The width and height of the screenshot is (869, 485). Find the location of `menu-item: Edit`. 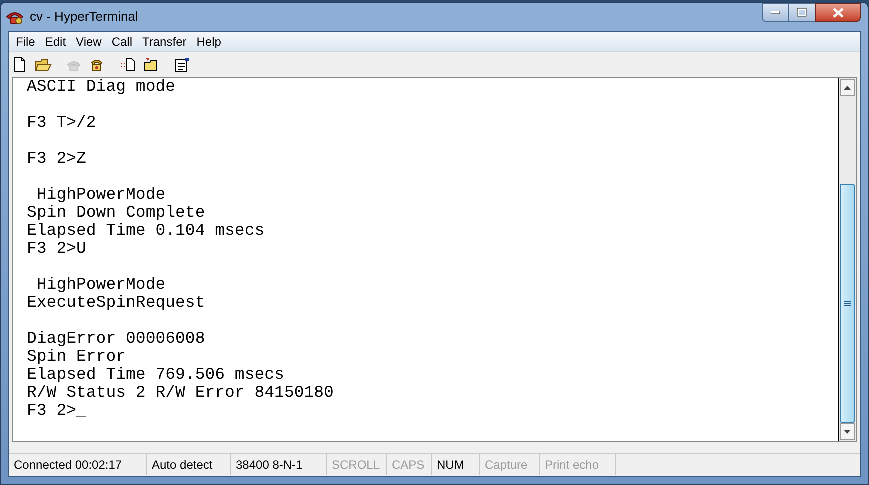

menu-item: Edit is located at coordinates (56, 41).